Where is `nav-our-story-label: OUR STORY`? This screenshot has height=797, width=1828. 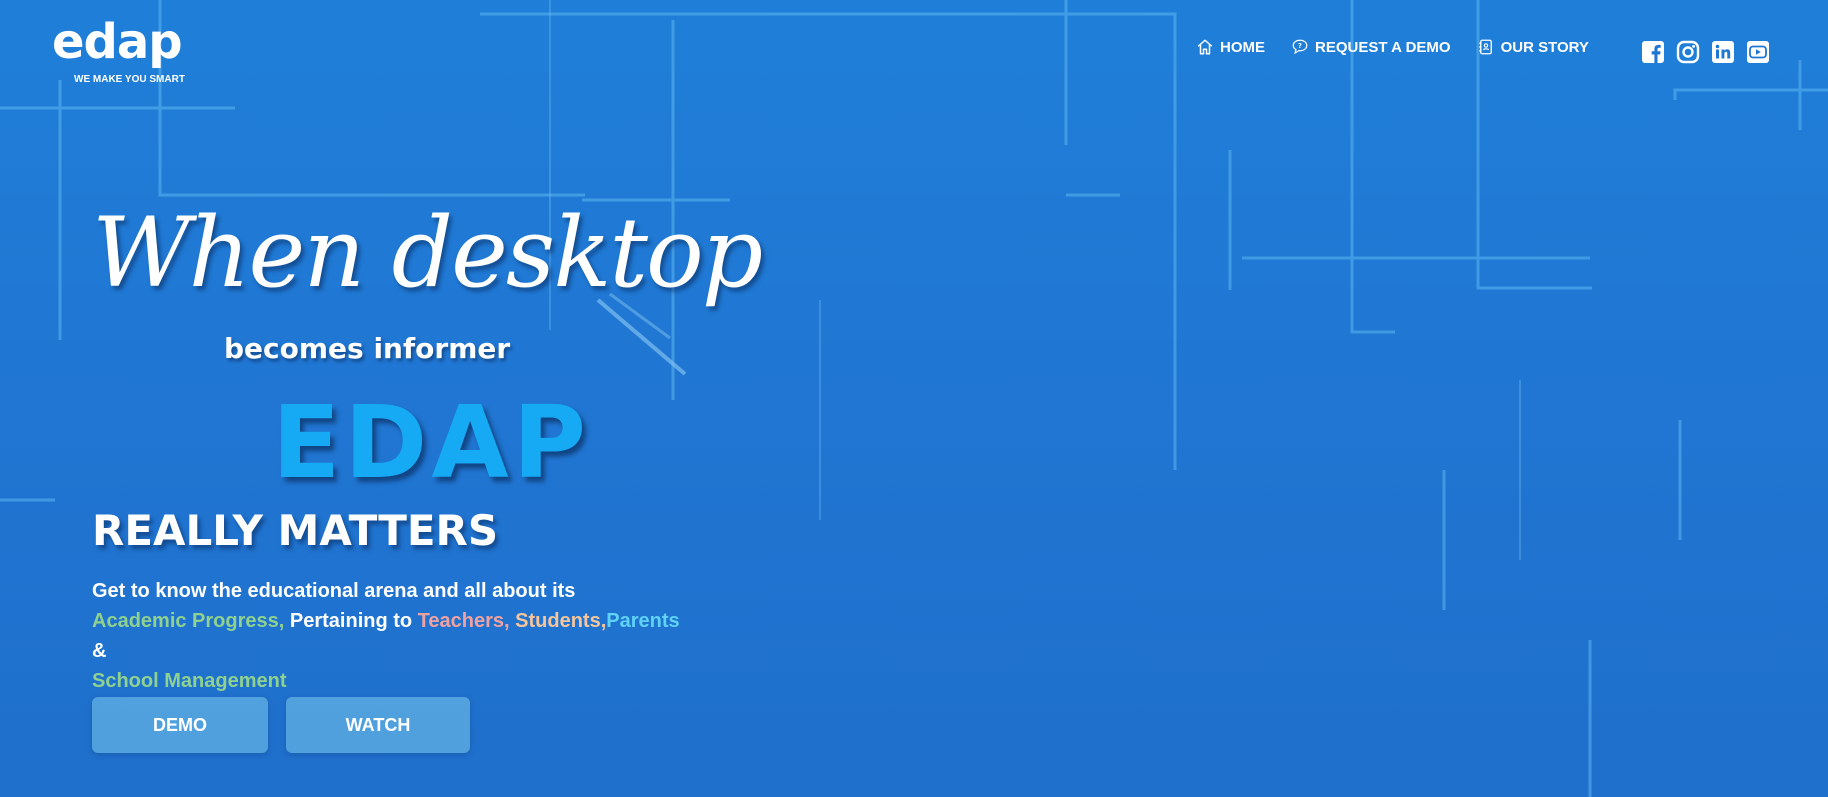
nav-our-story-label: OUR STORY is located at coordinates (1544, 47).